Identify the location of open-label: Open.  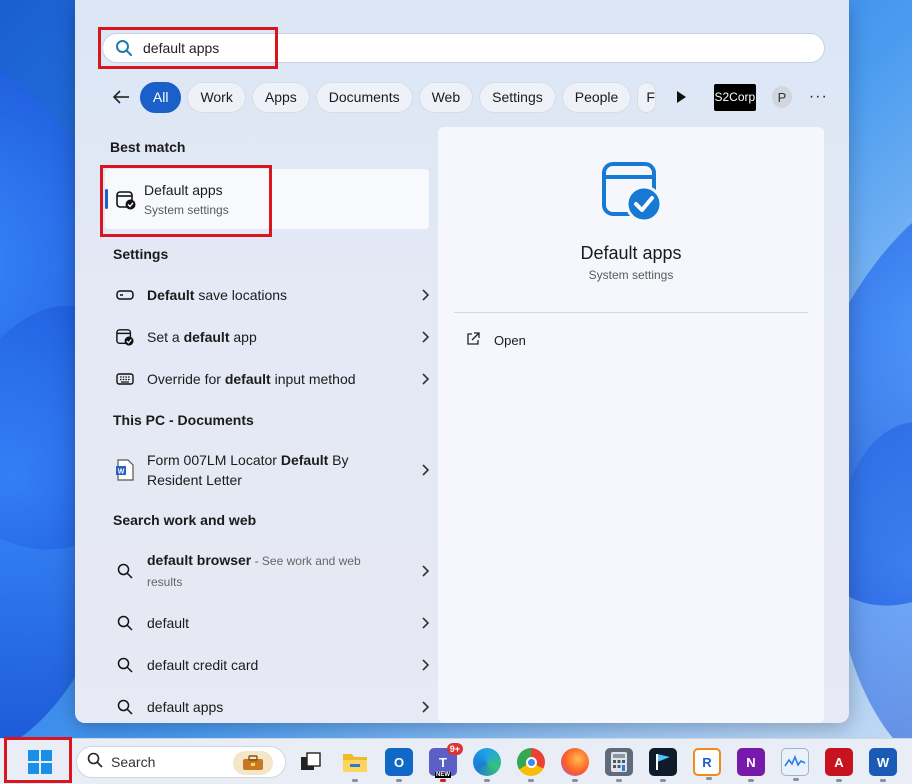
(510, 340).